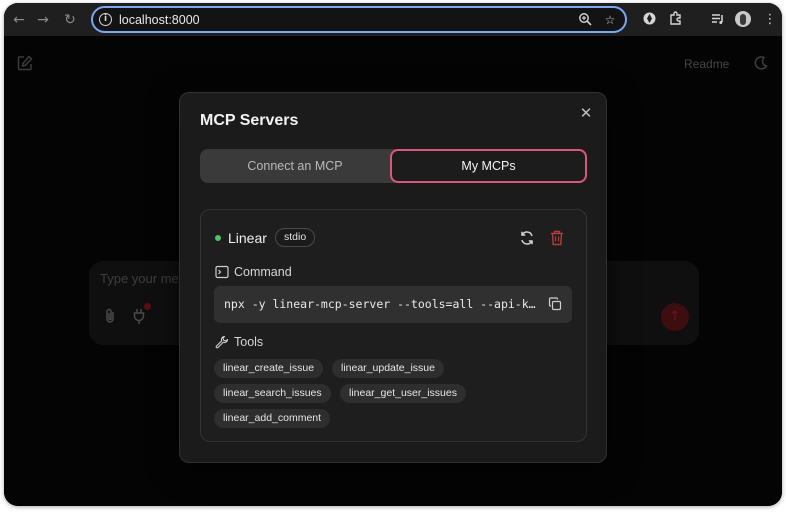 The image size is (786, 512). Describe the element at coordinates (717, 20) in the screenshot. I see `media-controls-icon` at that location.